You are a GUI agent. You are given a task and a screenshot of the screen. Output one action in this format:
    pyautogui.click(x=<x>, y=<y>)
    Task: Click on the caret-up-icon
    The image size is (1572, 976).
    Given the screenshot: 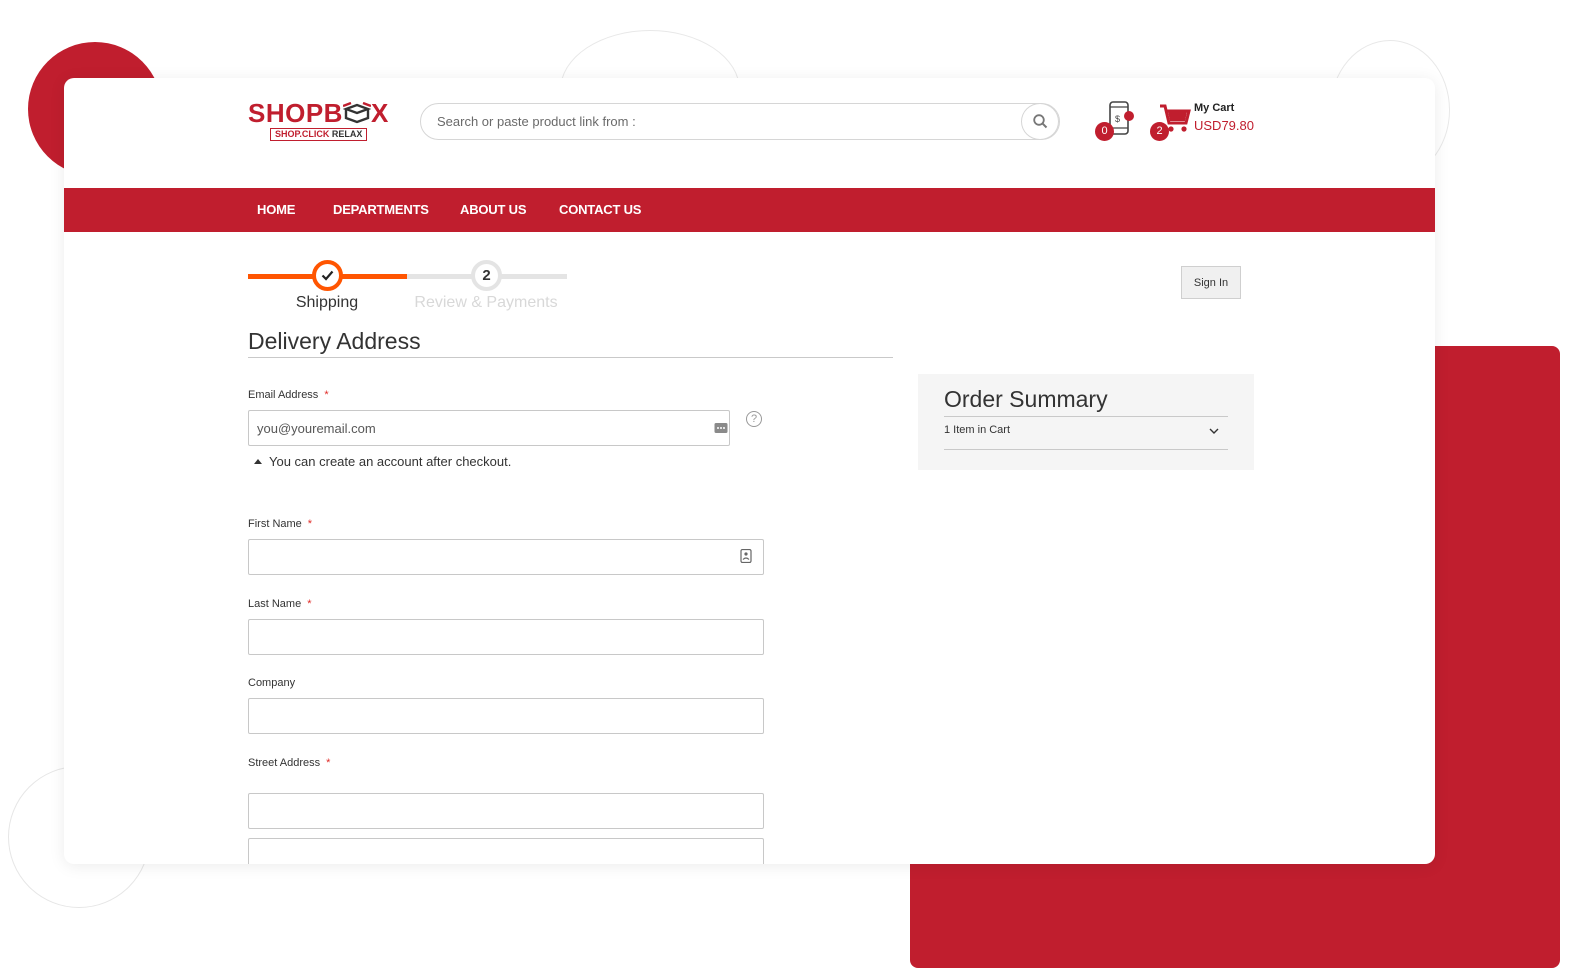 What is the action you would take?
    pyautogui.click(x=258, y=461)
    